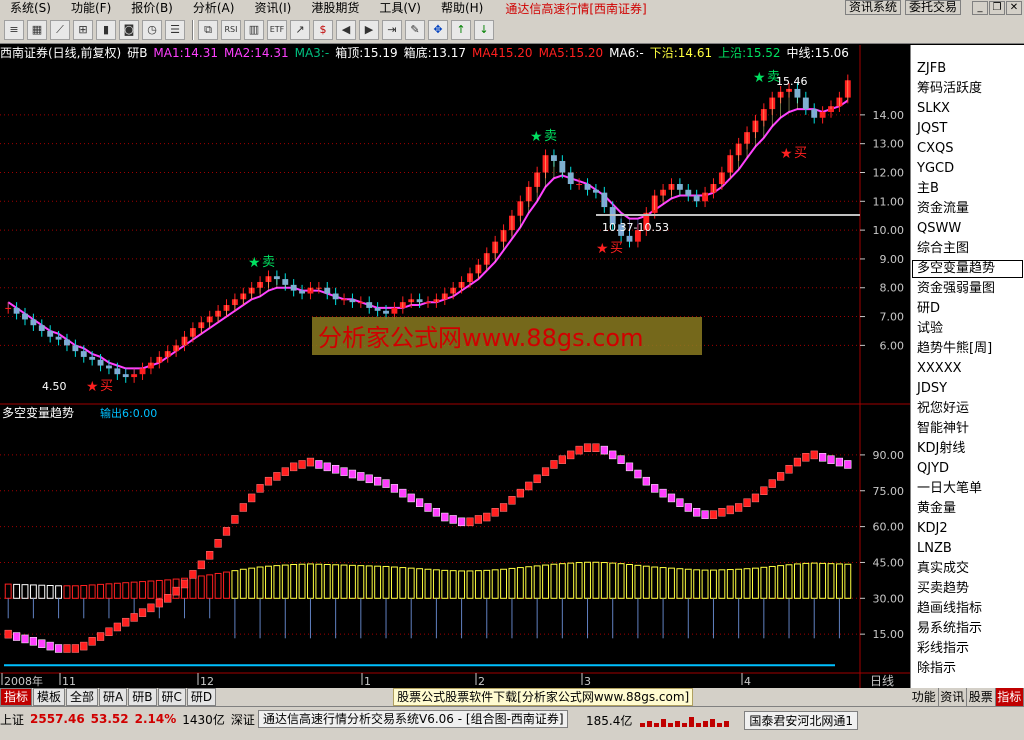 Image resolution: width=1024 pixels, height=740 pixels. What do you see at coordinates (49, 697) in the screenshot?
I see `tab-template: 模板` at bounding box center [49, 697].